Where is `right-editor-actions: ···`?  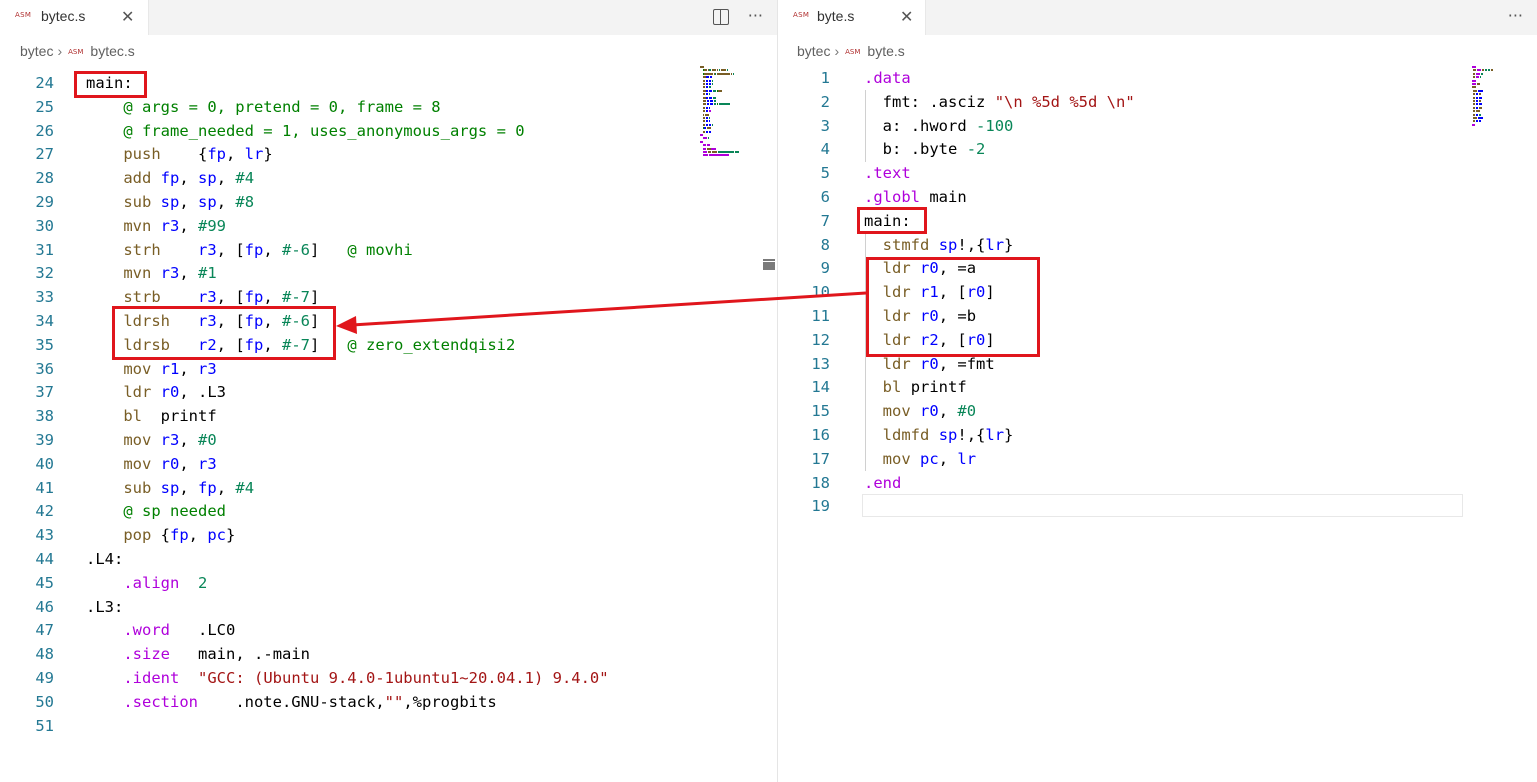 right-editor-actions: ··· is located at coordinates (1508, 15).